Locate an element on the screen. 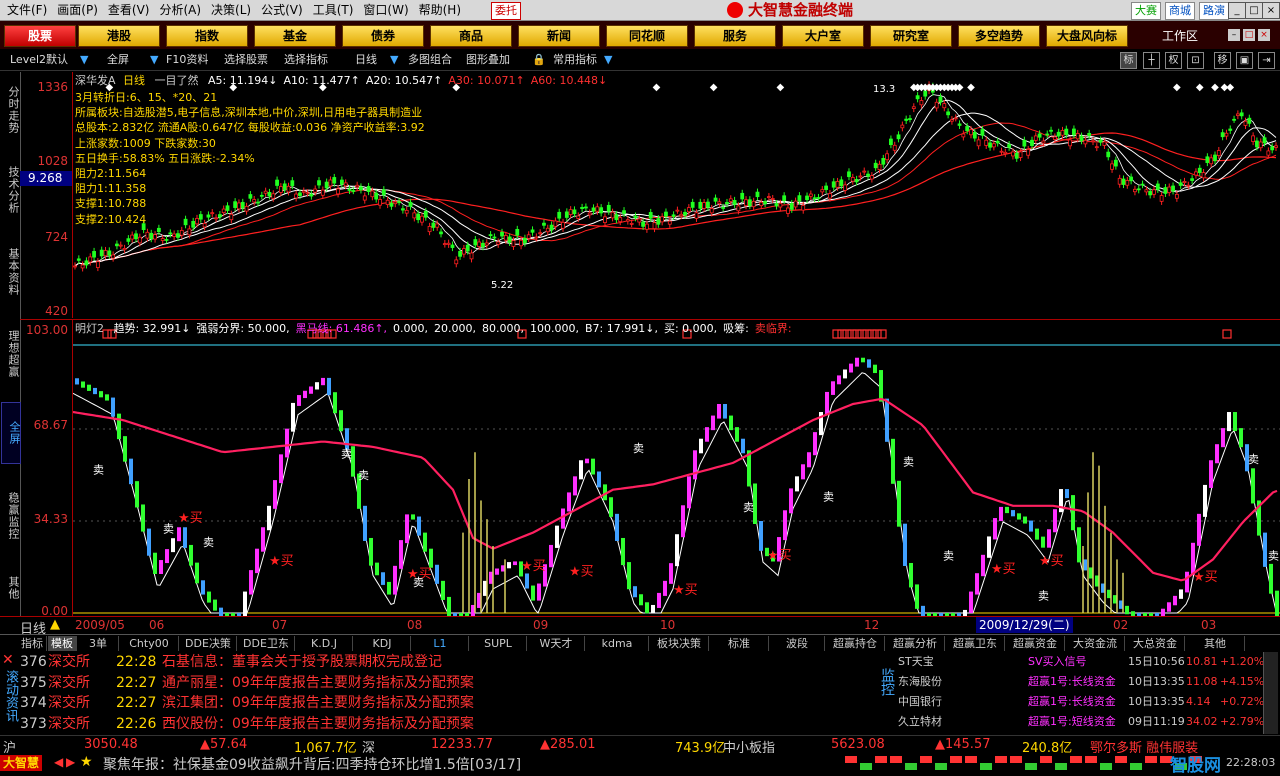  toolbar-fullscreen: 全屏 is located at coordinates (118, 60).